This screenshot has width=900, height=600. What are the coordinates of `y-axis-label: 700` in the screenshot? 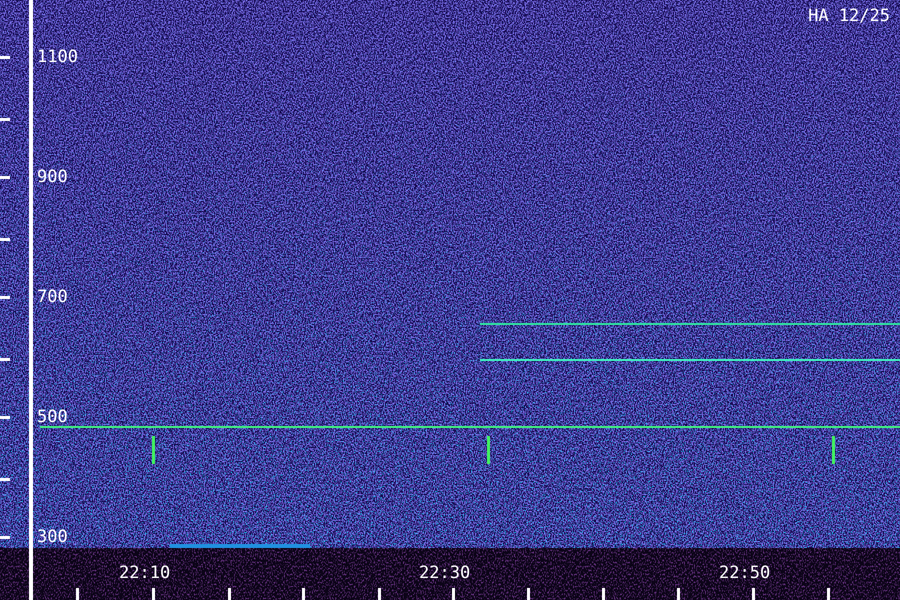 It's located at (52, 297).